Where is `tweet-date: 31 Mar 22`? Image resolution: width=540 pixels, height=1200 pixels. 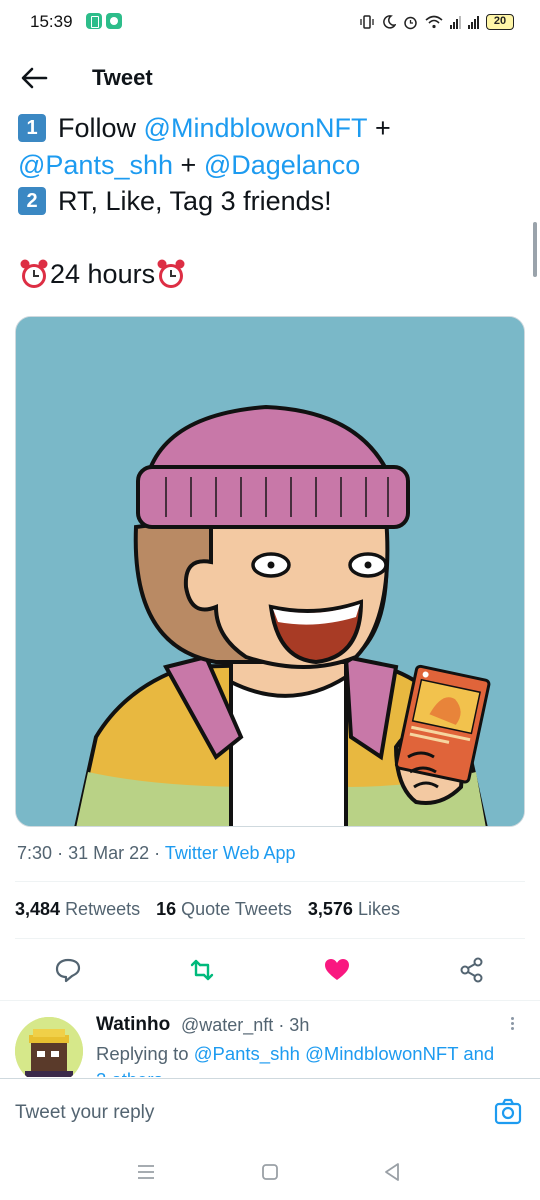
tweet-date: 31 Mar 22 is located at coordinates (109, 853).